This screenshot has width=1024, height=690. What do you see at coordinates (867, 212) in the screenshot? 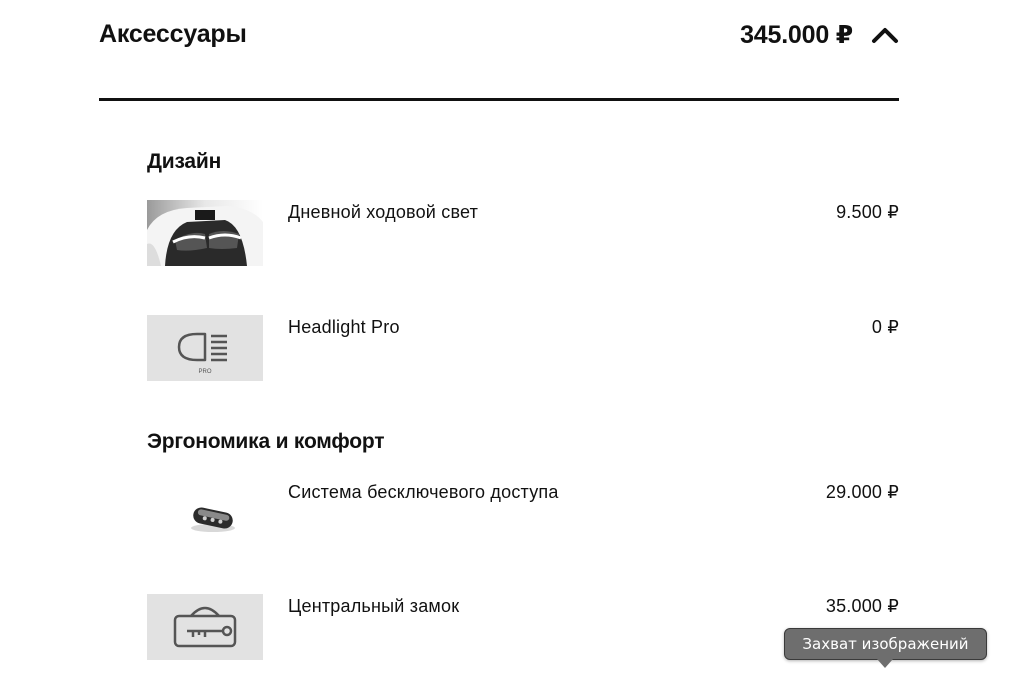
I see `item-price: 9.500 ₽` at bounding box center [867, 212].